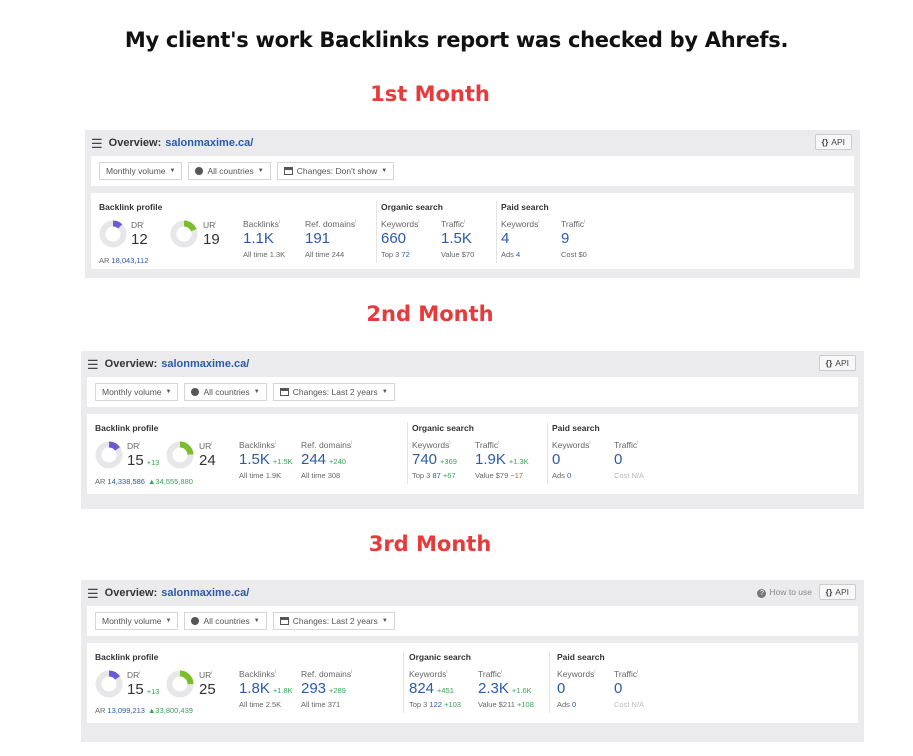 This screenshot has width=913, height=756. What do you see at coordinates (829, 363) in the screenshot?
I see `code-braces-icon: {}` at bounding box center [829, 363].